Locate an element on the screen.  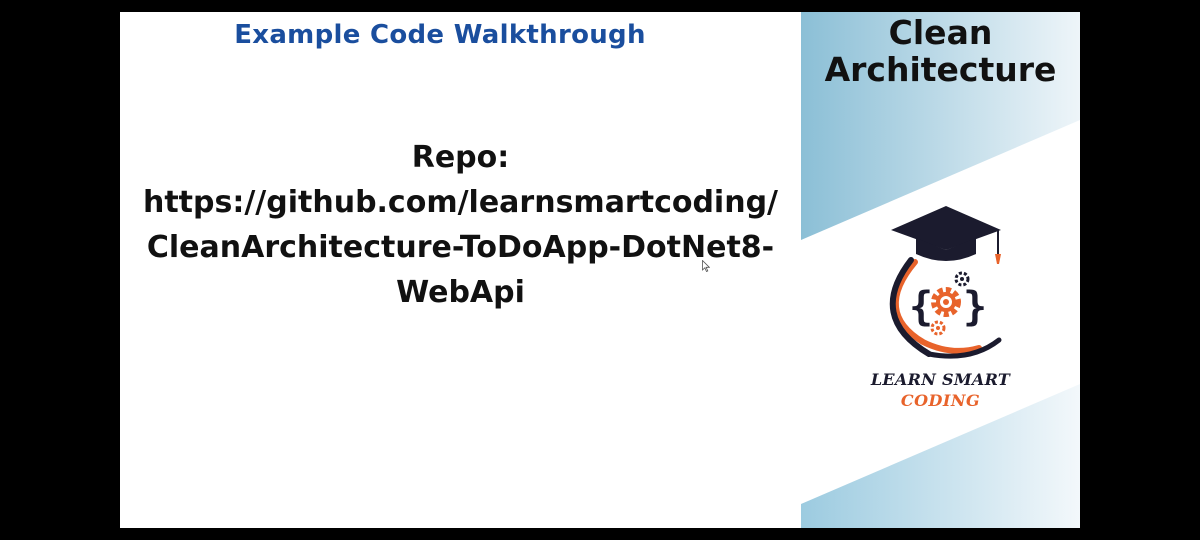
repo-url-line-3: WebApi is located at coordinates (460, 292).